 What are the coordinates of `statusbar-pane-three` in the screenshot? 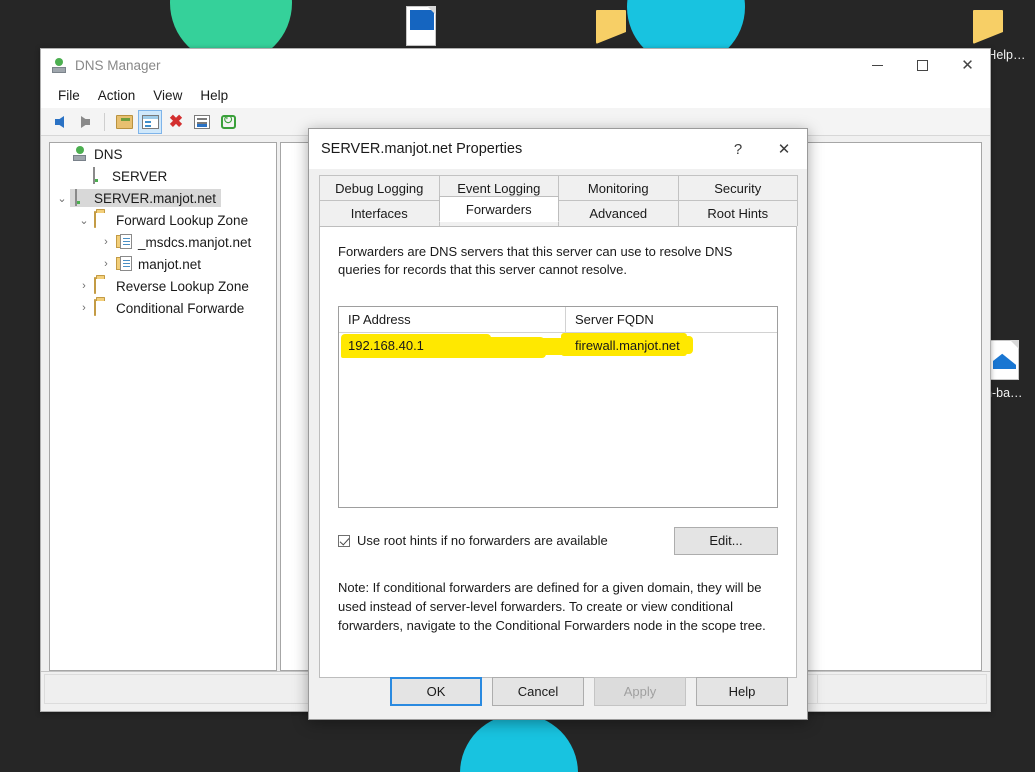 It's located at (902, 689).